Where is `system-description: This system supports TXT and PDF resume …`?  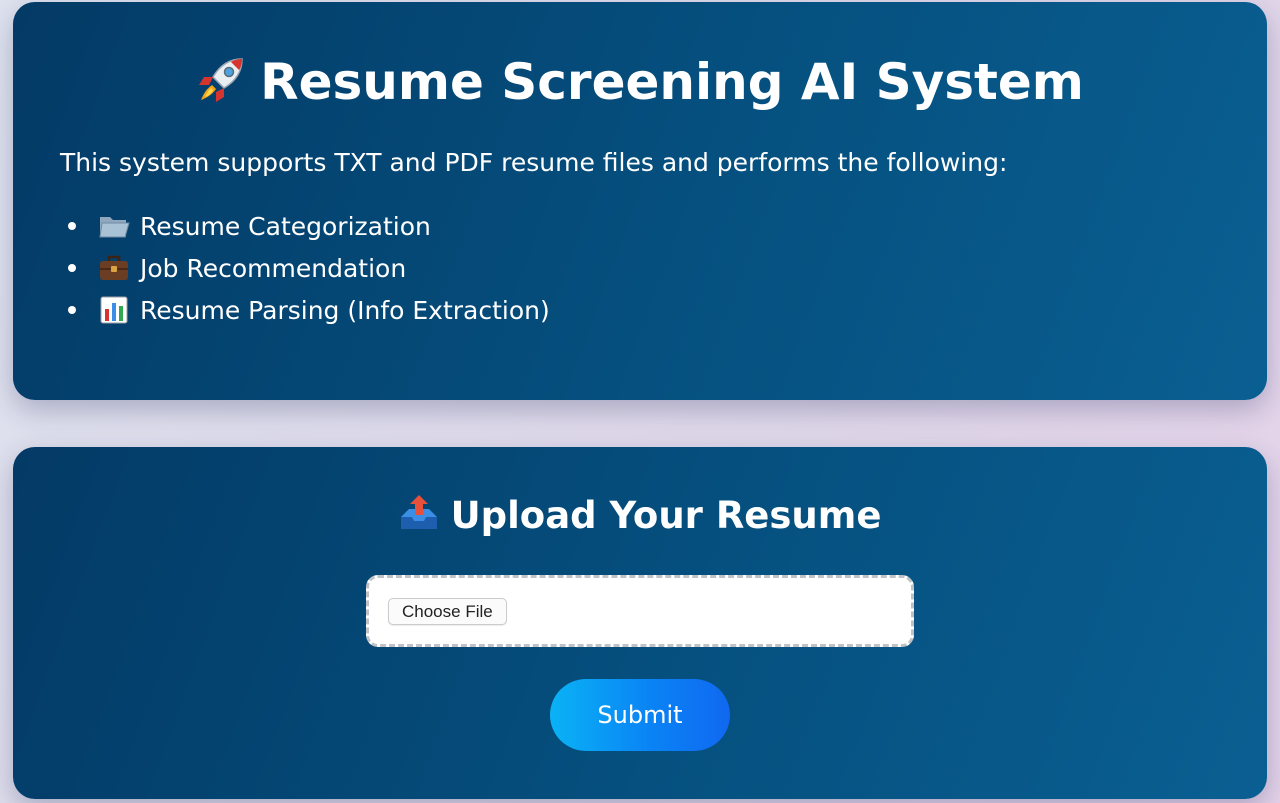 system-description: This system supports TXT and PDF resume … is located at coordinates (534, 162).